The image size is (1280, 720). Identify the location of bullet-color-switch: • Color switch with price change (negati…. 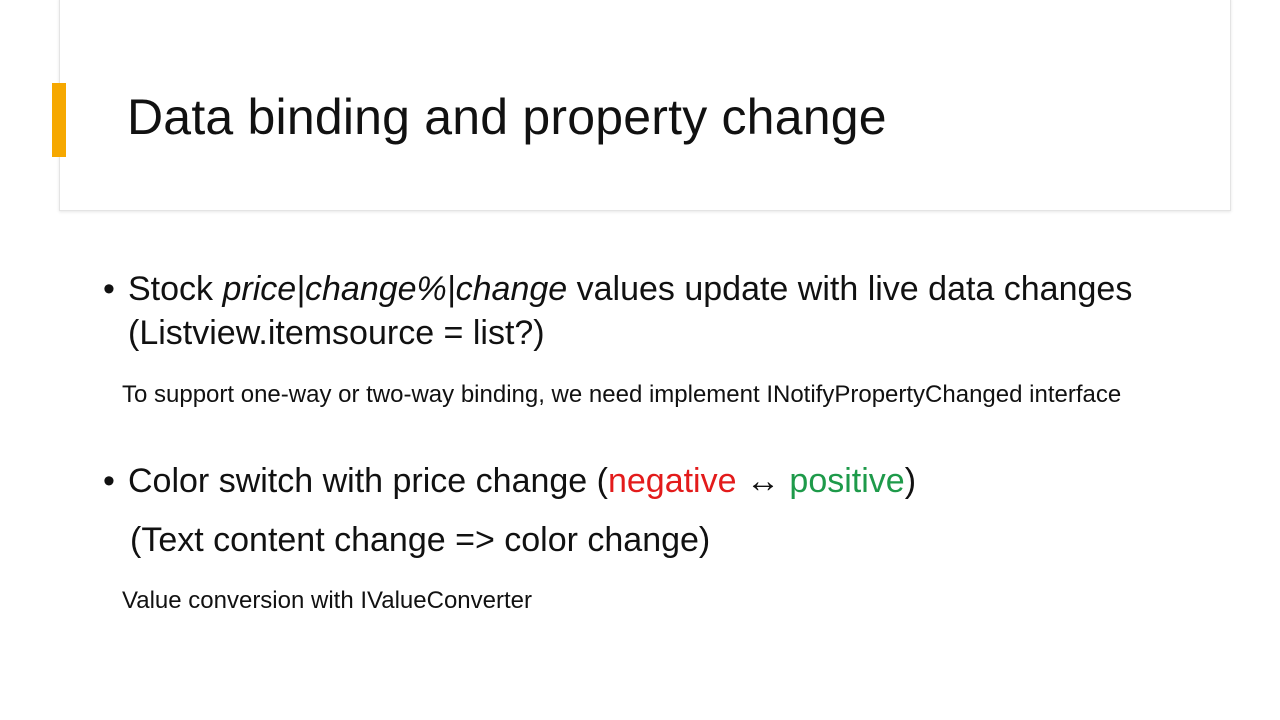
(643, 481).